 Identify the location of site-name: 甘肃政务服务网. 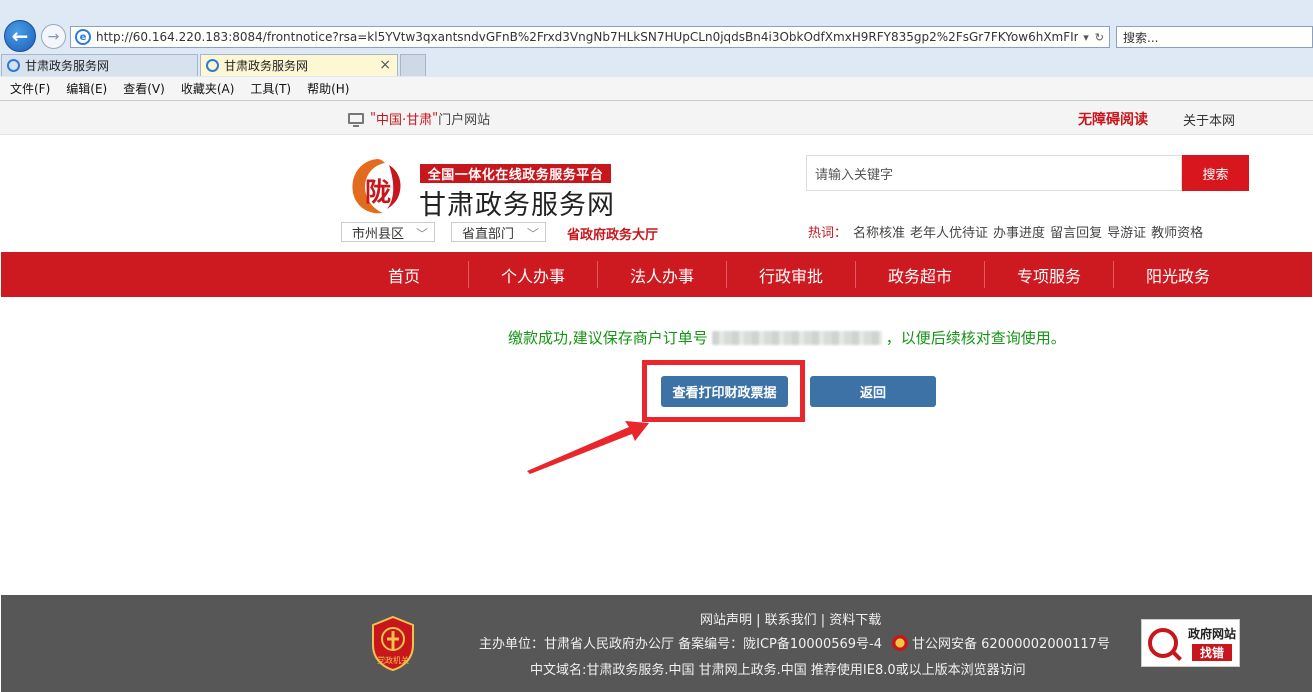
(517, 202).